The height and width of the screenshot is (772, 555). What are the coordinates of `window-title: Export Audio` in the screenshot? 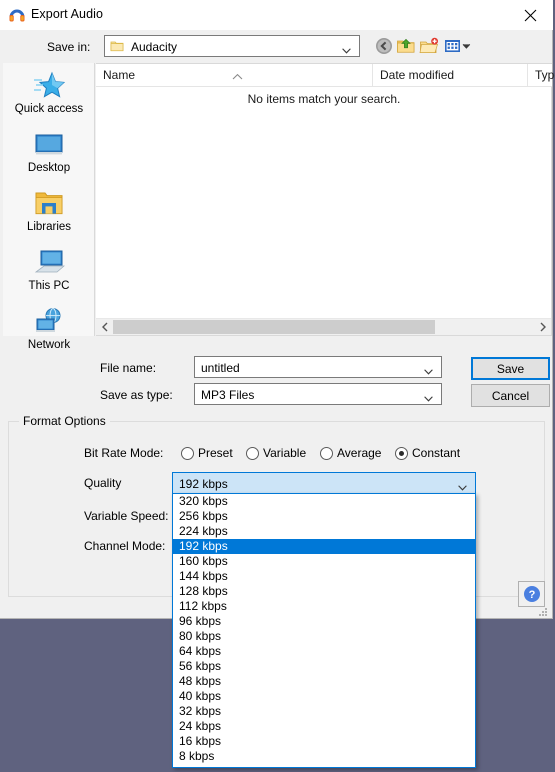 It's located at (67, 14).